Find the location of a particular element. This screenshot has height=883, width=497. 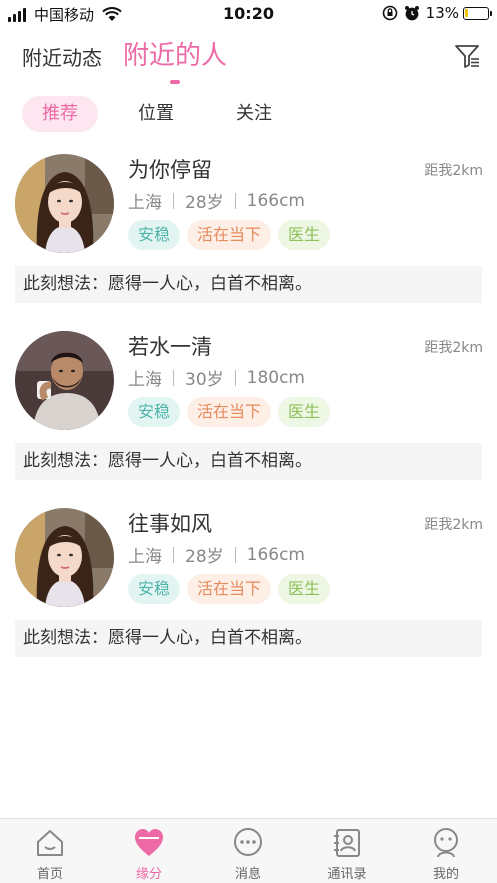

status-right: 13% is located at coordinates (437, 13).